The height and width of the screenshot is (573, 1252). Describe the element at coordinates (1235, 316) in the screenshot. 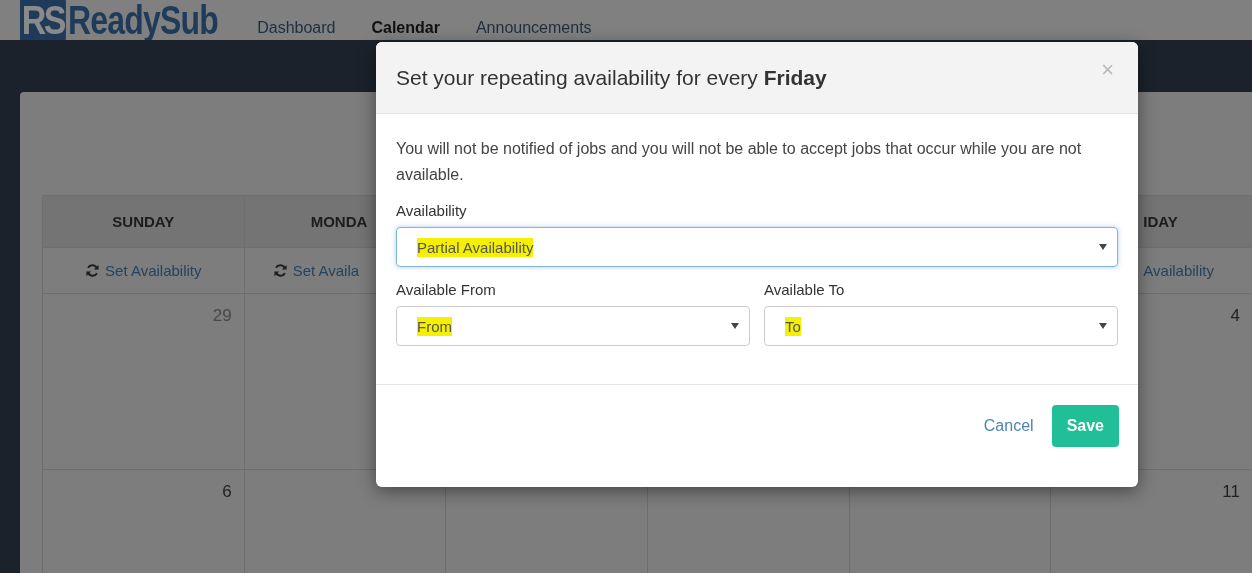

I see `date-number: 4` at that location.